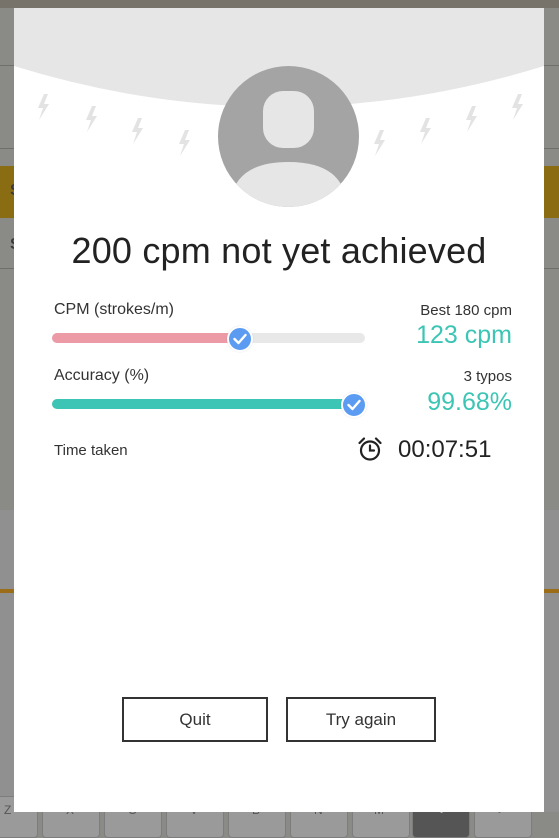 This screenshot has width=559, height=838. I want to click on avatar-icon, so click(288, 136).